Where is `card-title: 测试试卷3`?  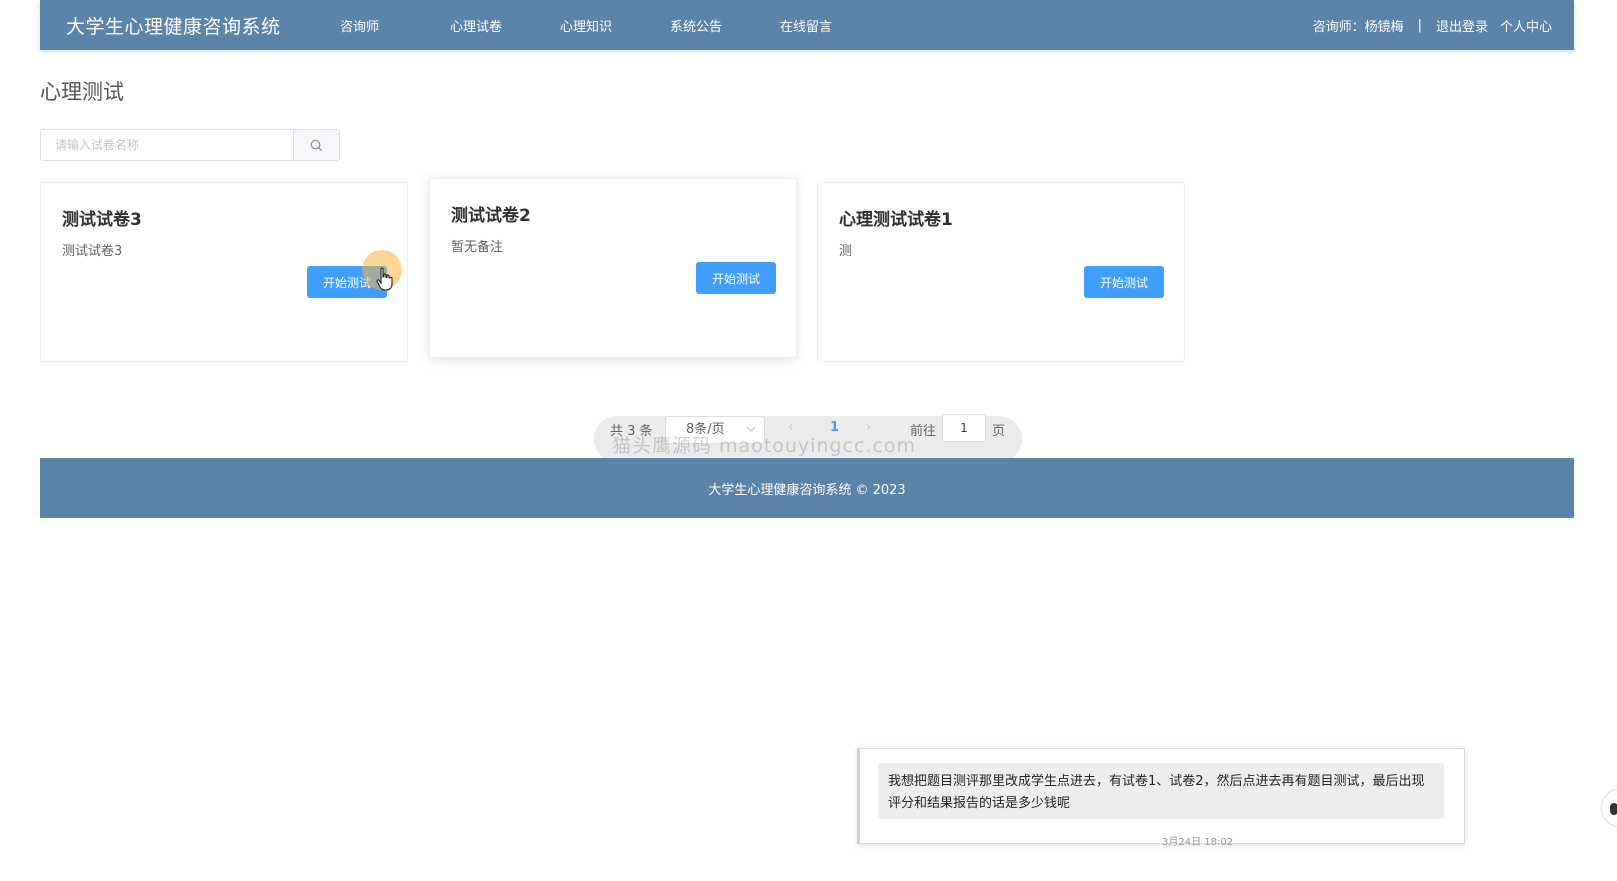
card-title: 测试试卷3 is located at coordinates (102, 220).